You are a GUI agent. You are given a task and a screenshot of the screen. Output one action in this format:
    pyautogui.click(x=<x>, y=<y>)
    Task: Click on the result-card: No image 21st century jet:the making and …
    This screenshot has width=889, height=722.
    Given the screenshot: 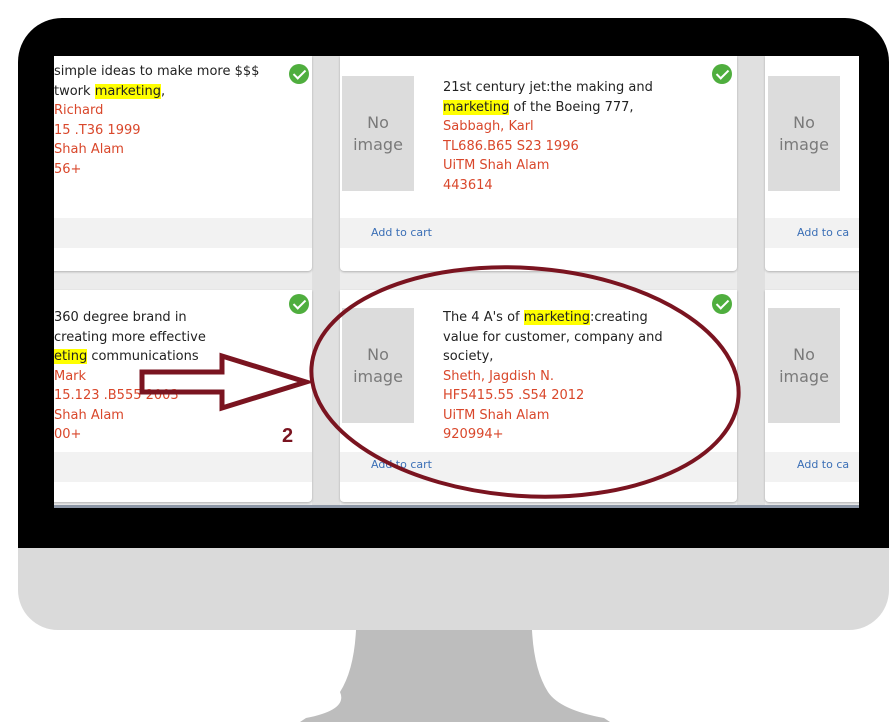 What is the action you would take?
    pyautogui.click(x=538, y=163)
    